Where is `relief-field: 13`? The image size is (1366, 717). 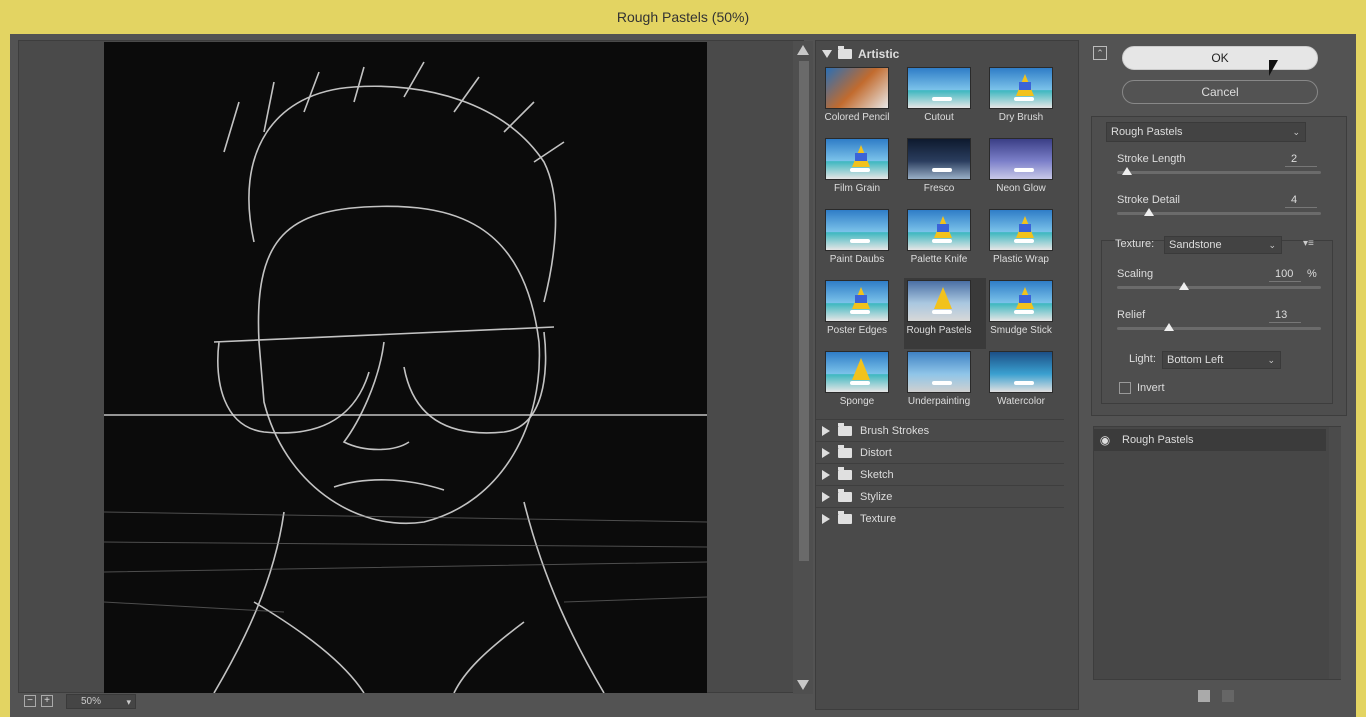 relief-field: 13 is located at coordinates (1285, 316).